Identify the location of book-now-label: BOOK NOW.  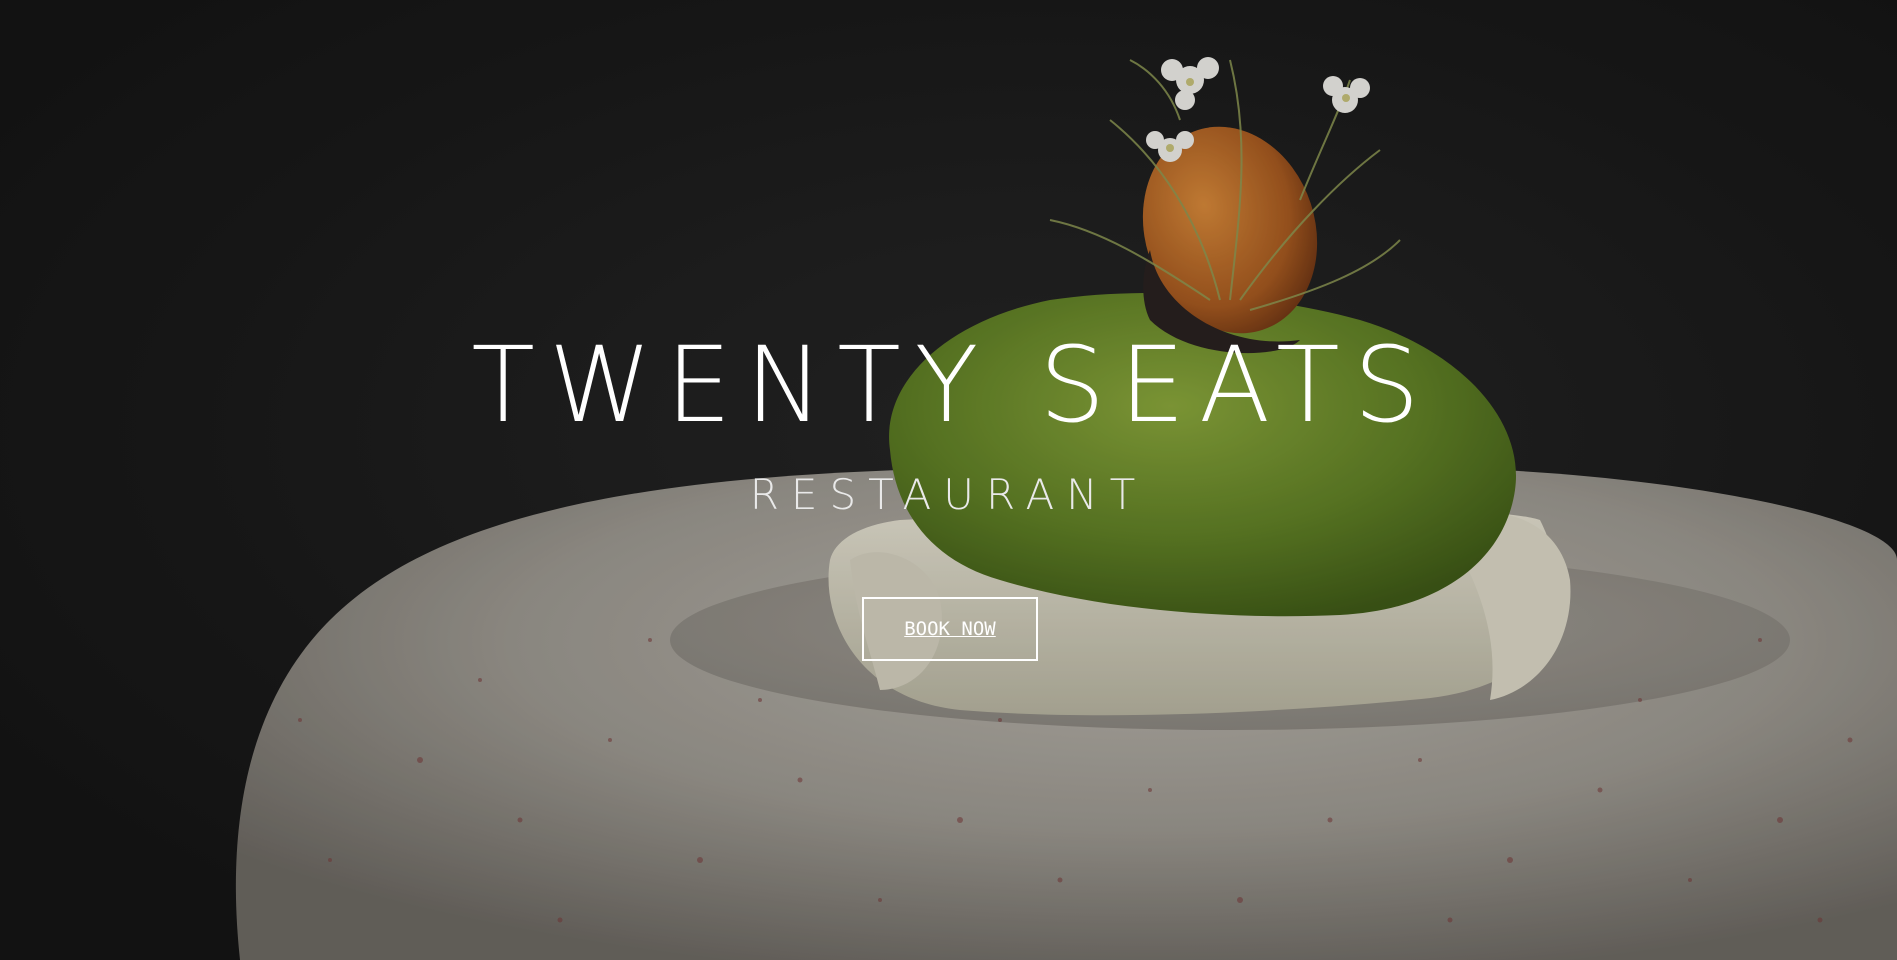
(950, 629).